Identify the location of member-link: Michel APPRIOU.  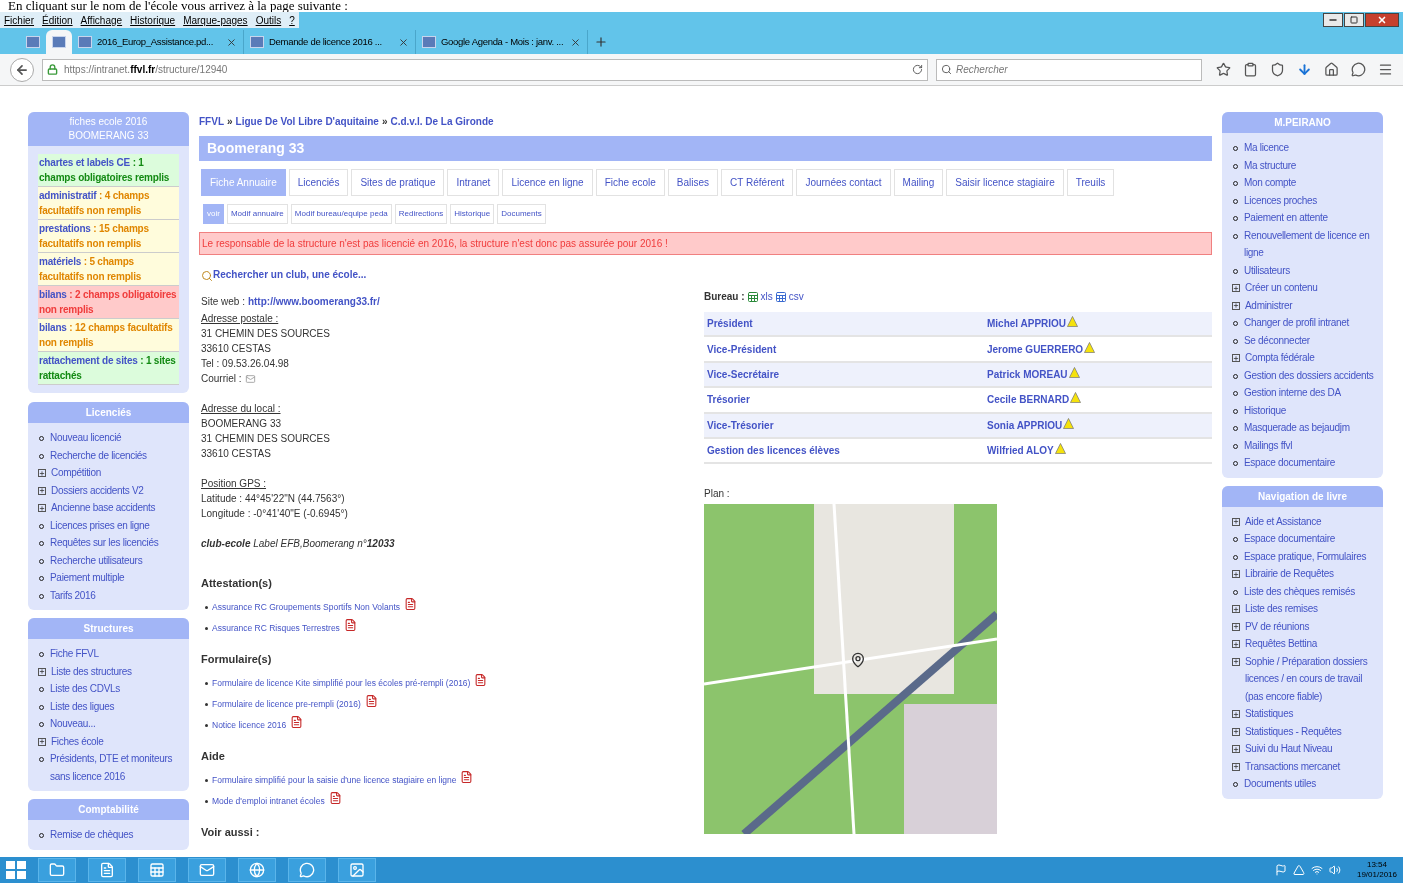
(1027, 324).